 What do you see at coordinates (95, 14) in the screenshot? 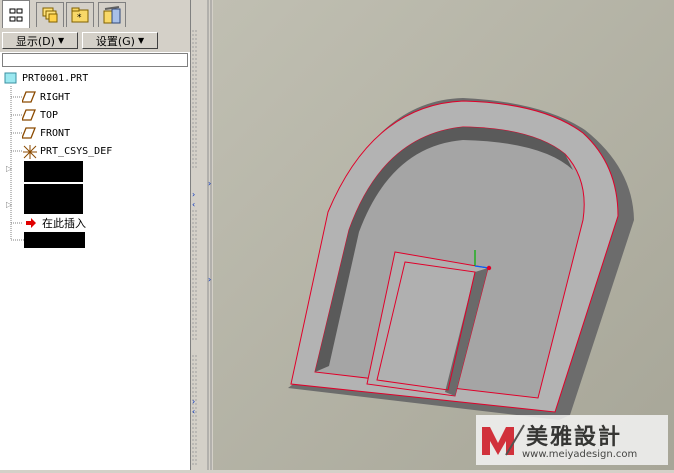
I see `panel-tabbar: *` at bounding box center [95, 14].